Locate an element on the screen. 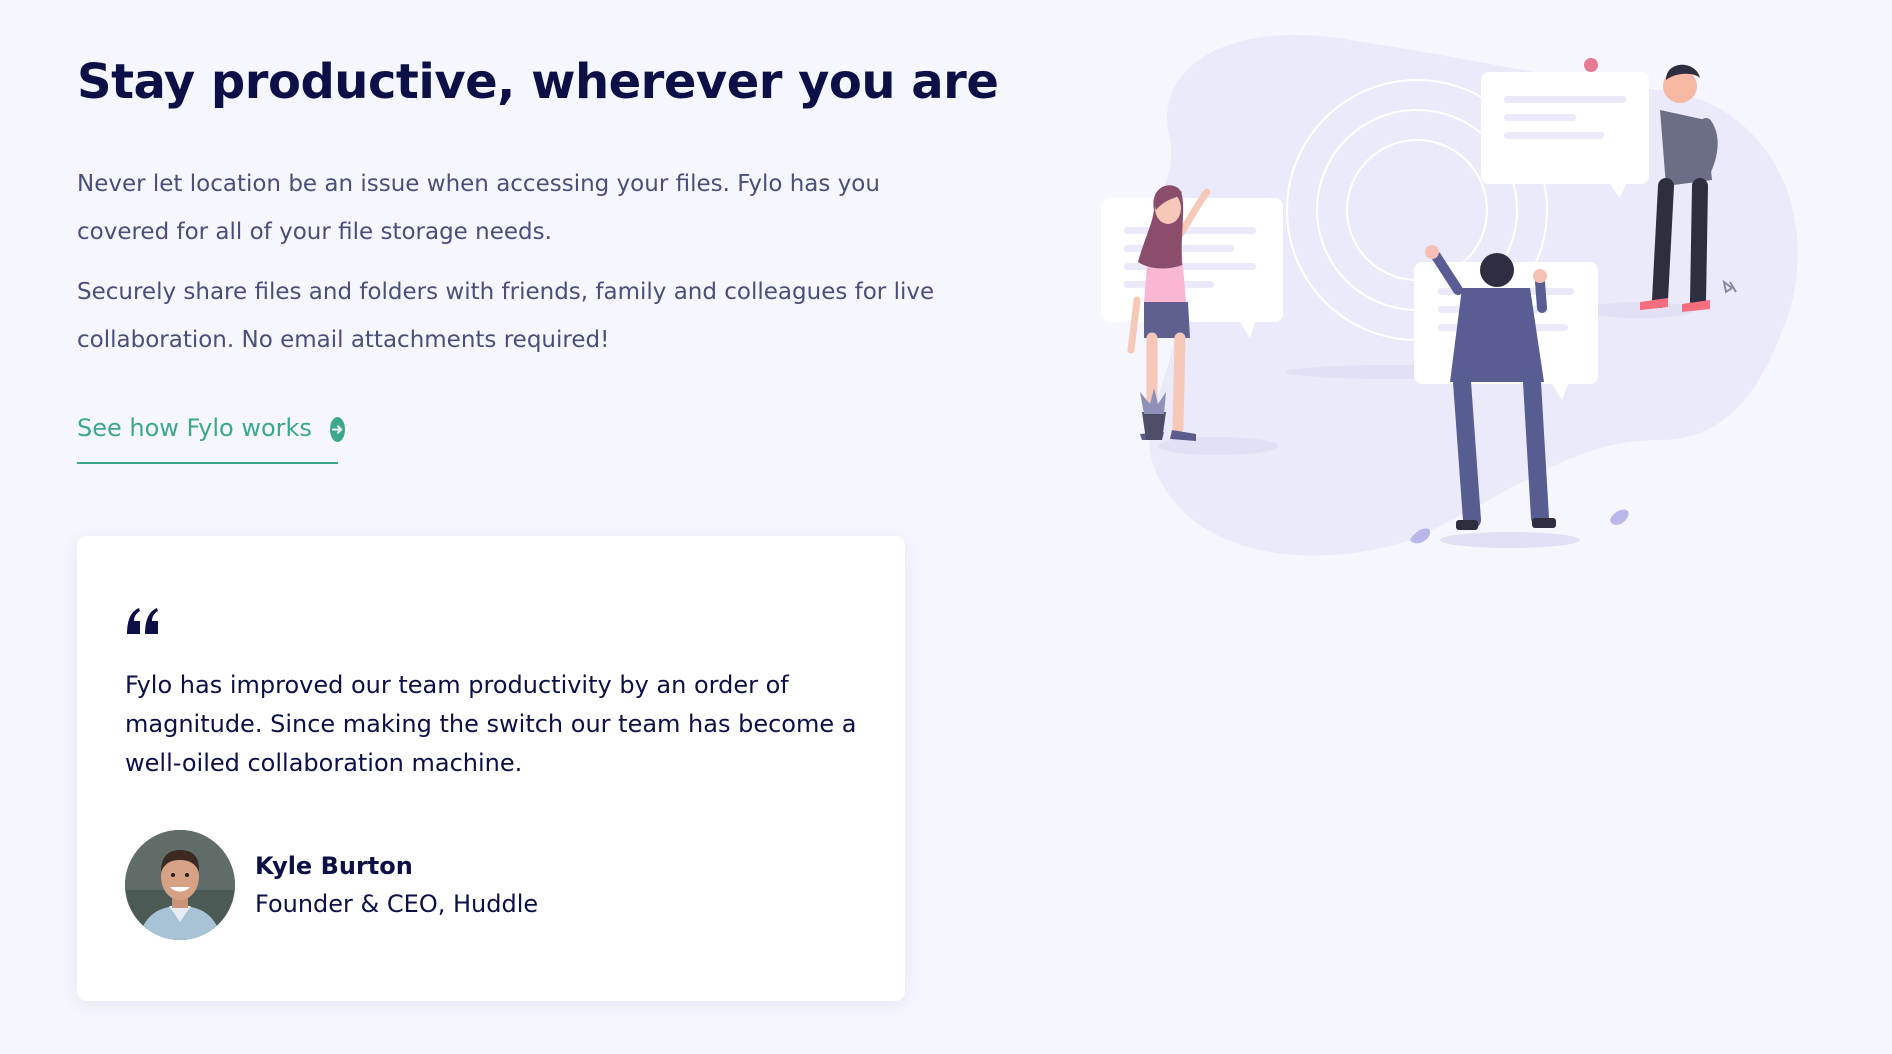 This screenshot has width=1892, height=1054. quotation-mark-icon is located at coordinates (142, 621).